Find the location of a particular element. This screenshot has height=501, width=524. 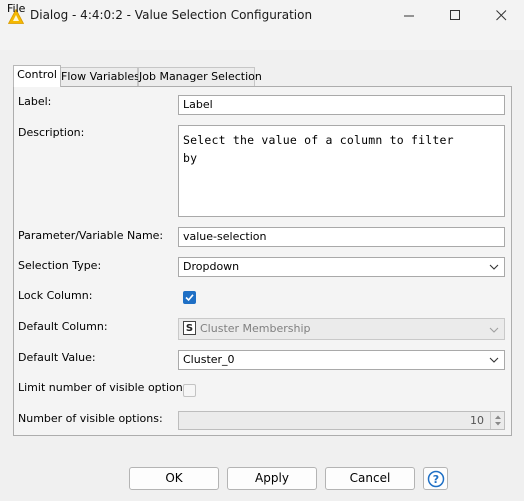

num-visible-value: 10 is located at coordinates (477, 420).